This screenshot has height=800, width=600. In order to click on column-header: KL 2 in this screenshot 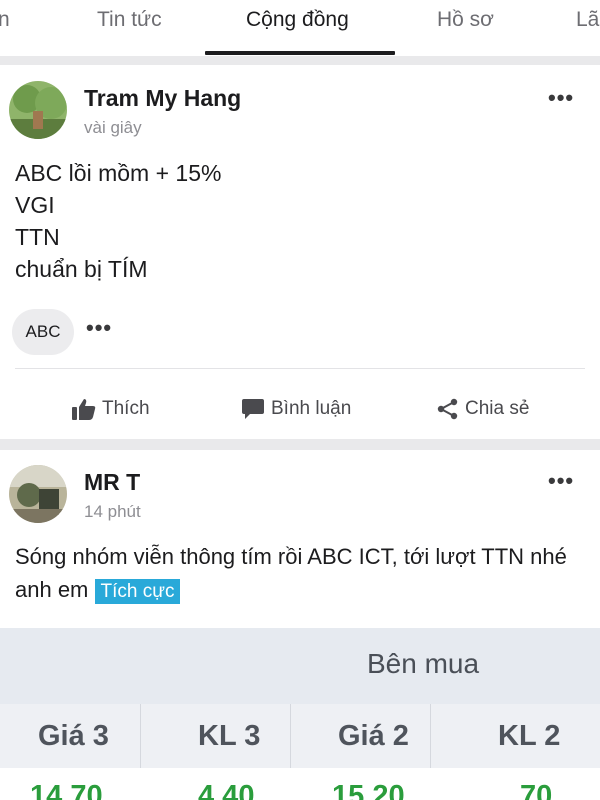, I will do `click(529, 736)`.